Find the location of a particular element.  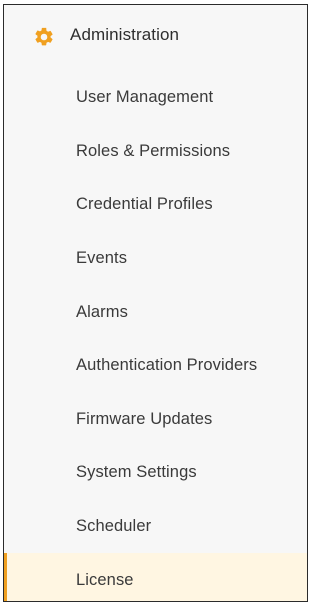

menu-item-authentication-providers: Authentication Providers is located at coordinates (155, 366).